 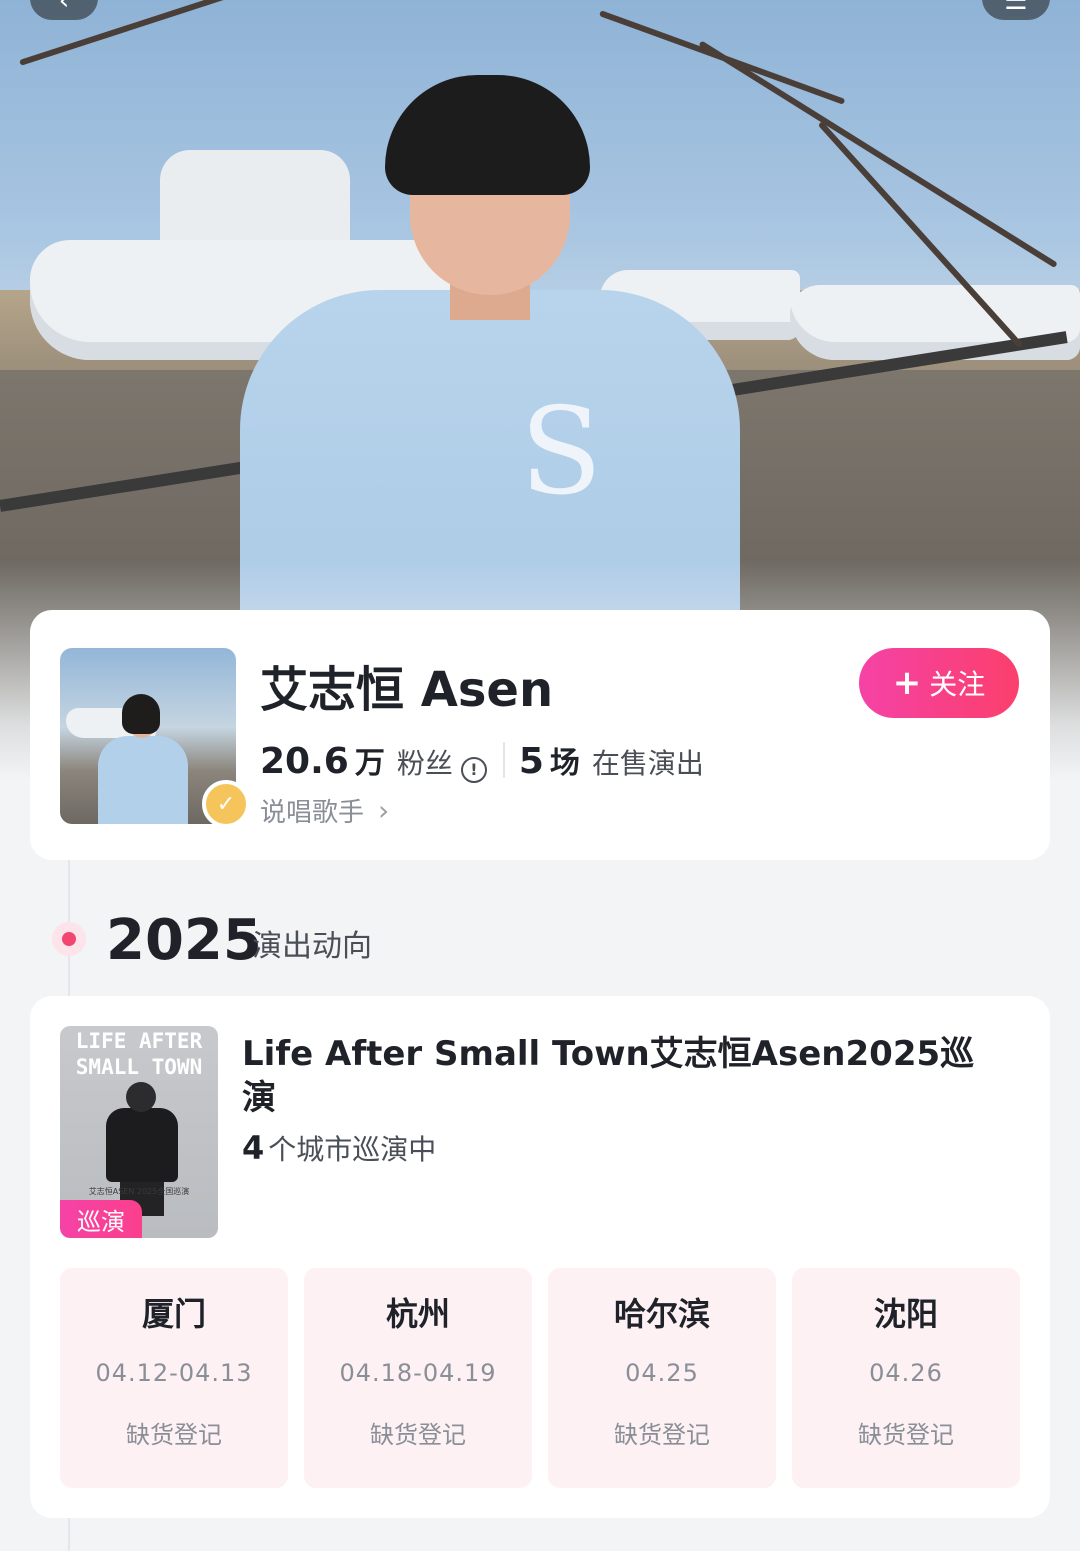 I want to click on city-card-xiamen: 厦门 04.12-04.13 缺货登记, so click(x=174, y=1378).